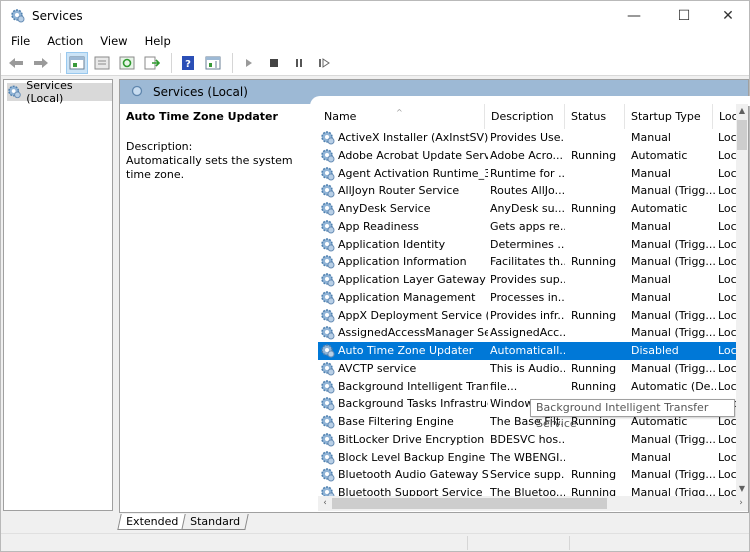 Image resolution: width=750 pixels, height=552 pixels. Describe the element at coordinates (527, 227) in the screenshot. I see `service-row: App Readiness Gets apps re... Manual Loc` at that location.